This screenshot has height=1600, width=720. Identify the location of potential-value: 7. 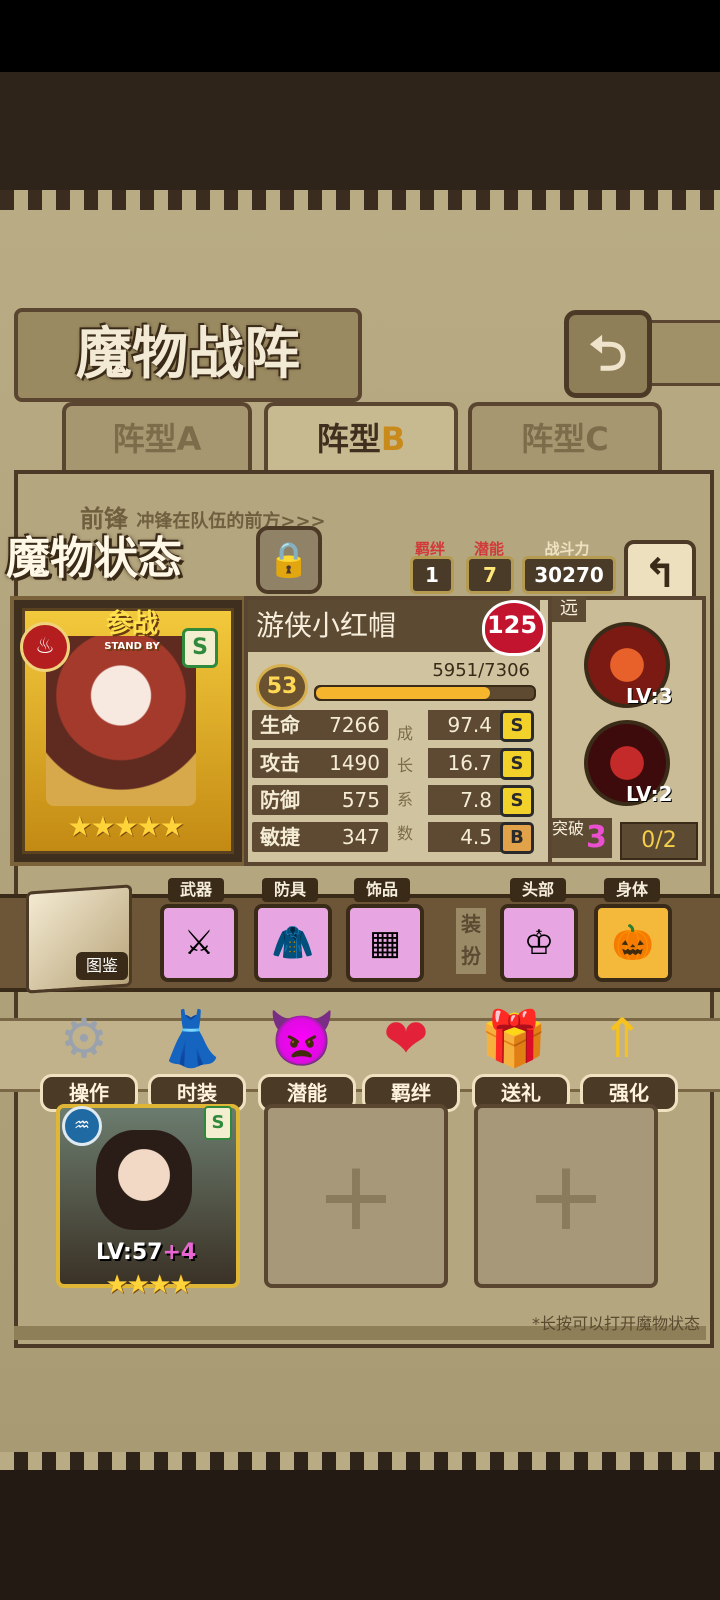
(490, 575).